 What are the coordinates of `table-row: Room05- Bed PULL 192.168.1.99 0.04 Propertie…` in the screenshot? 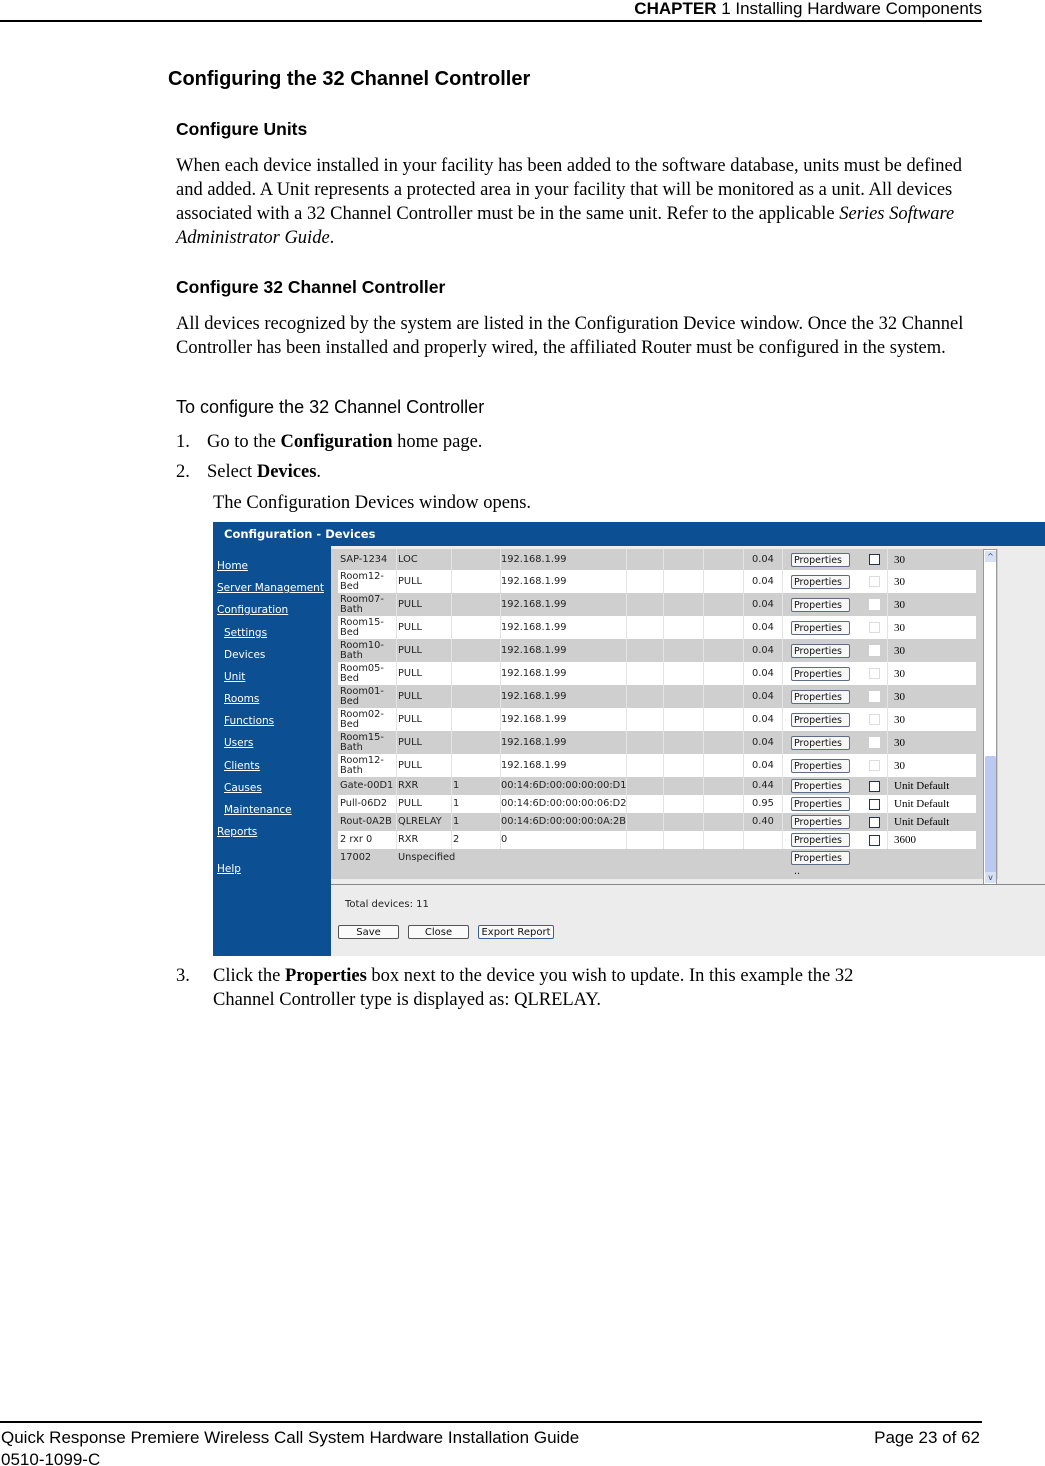 It's located at (657, 677).